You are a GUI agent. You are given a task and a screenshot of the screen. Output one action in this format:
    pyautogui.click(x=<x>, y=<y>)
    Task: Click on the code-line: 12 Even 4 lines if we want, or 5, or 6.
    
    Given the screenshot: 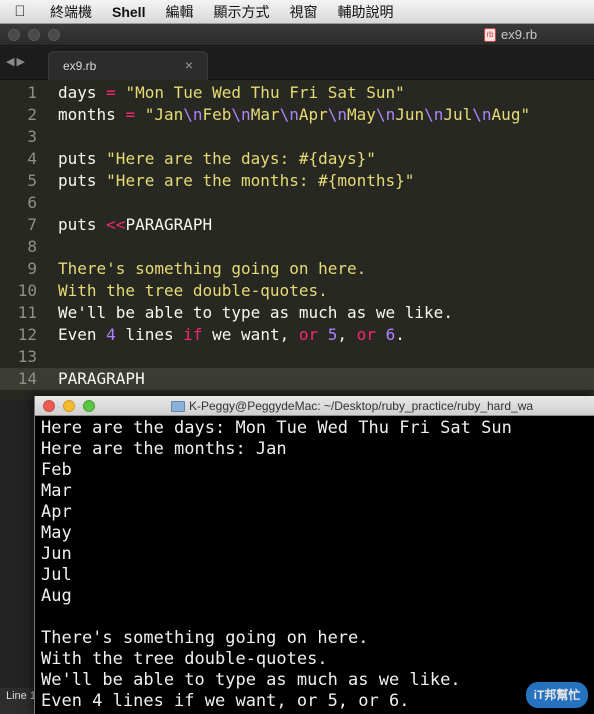 What is the action you would take?
    pyautogui.click(x=297, y=335)
    